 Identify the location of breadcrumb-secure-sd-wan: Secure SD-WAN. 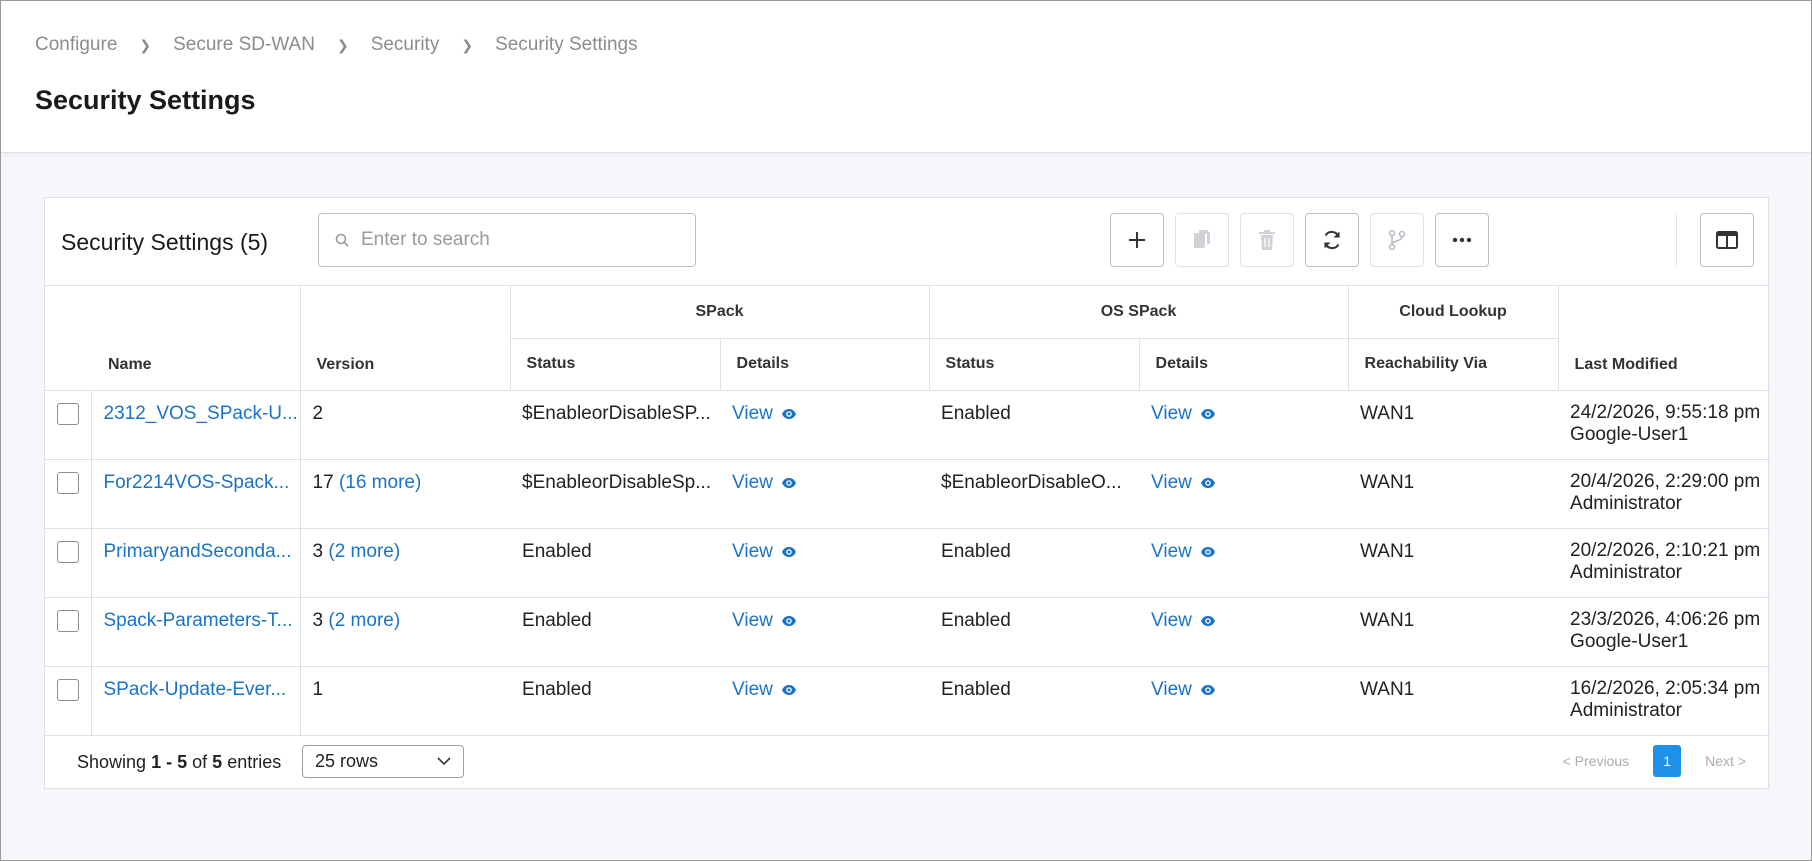
(244, 45).